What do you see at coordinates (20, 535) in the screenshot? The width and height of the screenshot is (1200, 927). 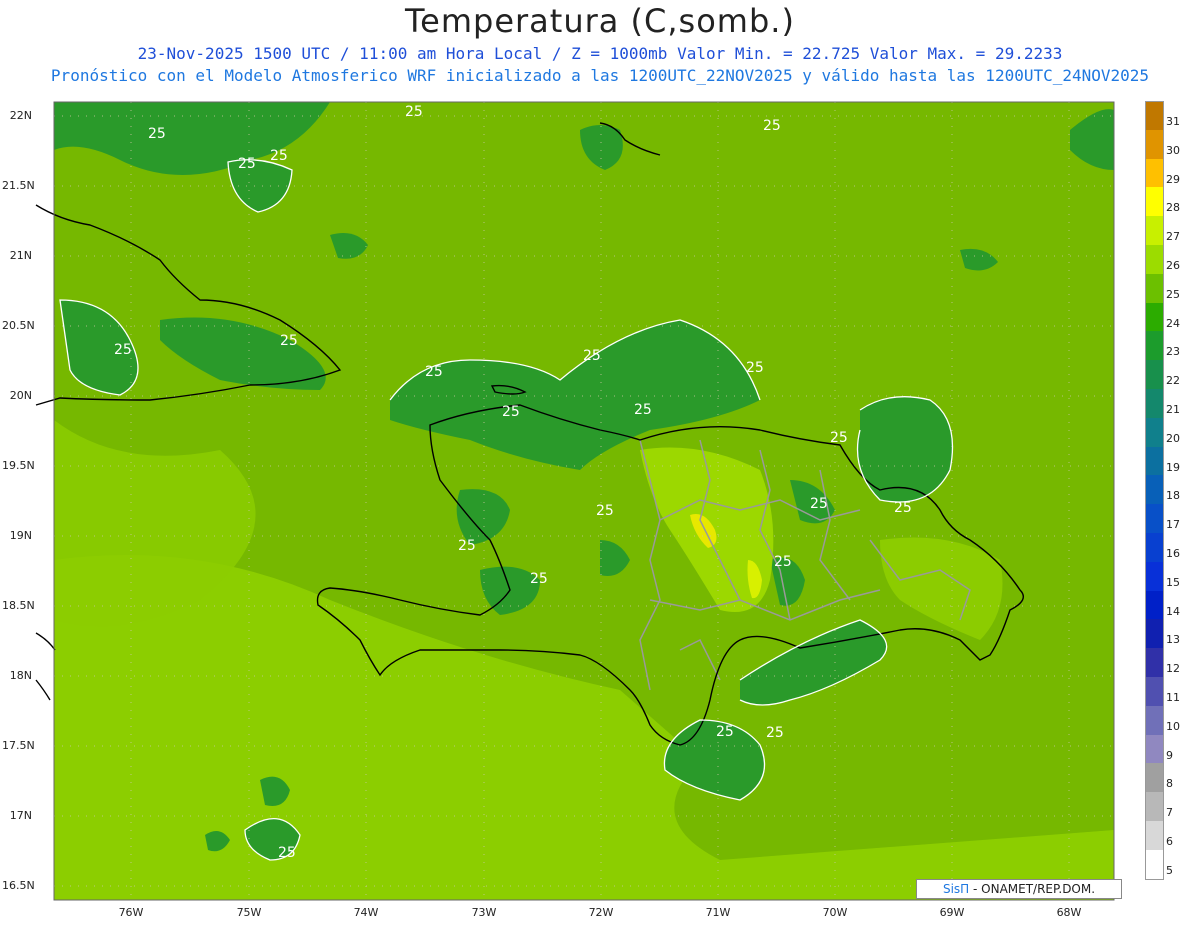 I see `lat-tick-label: 19N` at bounding box center [20, 535].